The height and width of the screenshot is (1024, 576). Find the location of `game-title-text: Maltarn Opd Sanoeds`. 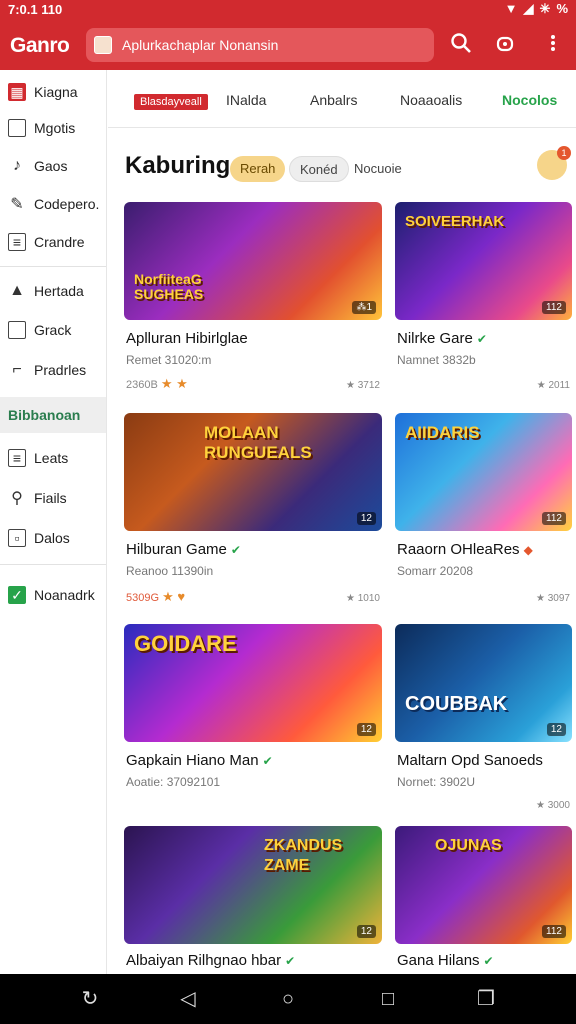

game-title-text: Maltarn Opd Sanoeds is located at coordinates (470, 760).